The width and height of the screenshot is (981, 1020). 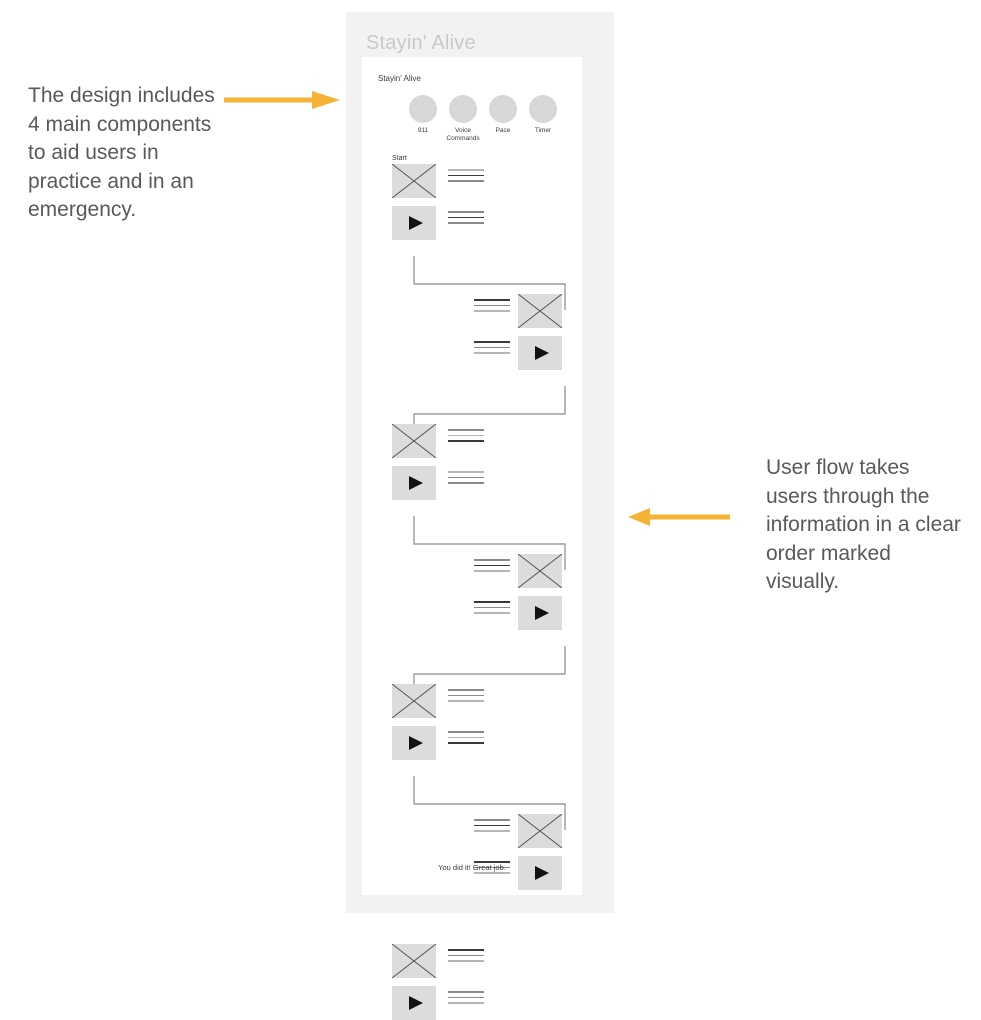 I want to click on step-6-play-icon, so click(x=540, y=873).